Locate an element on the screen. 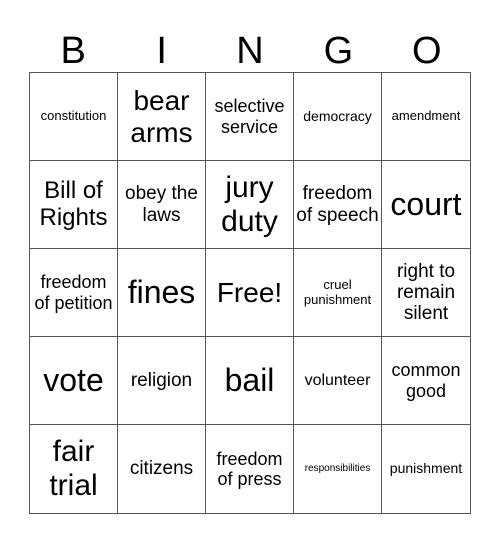 The width and height of the screenshot is (500, 544). header-letter-i: I is located at coordinates (161, 51).